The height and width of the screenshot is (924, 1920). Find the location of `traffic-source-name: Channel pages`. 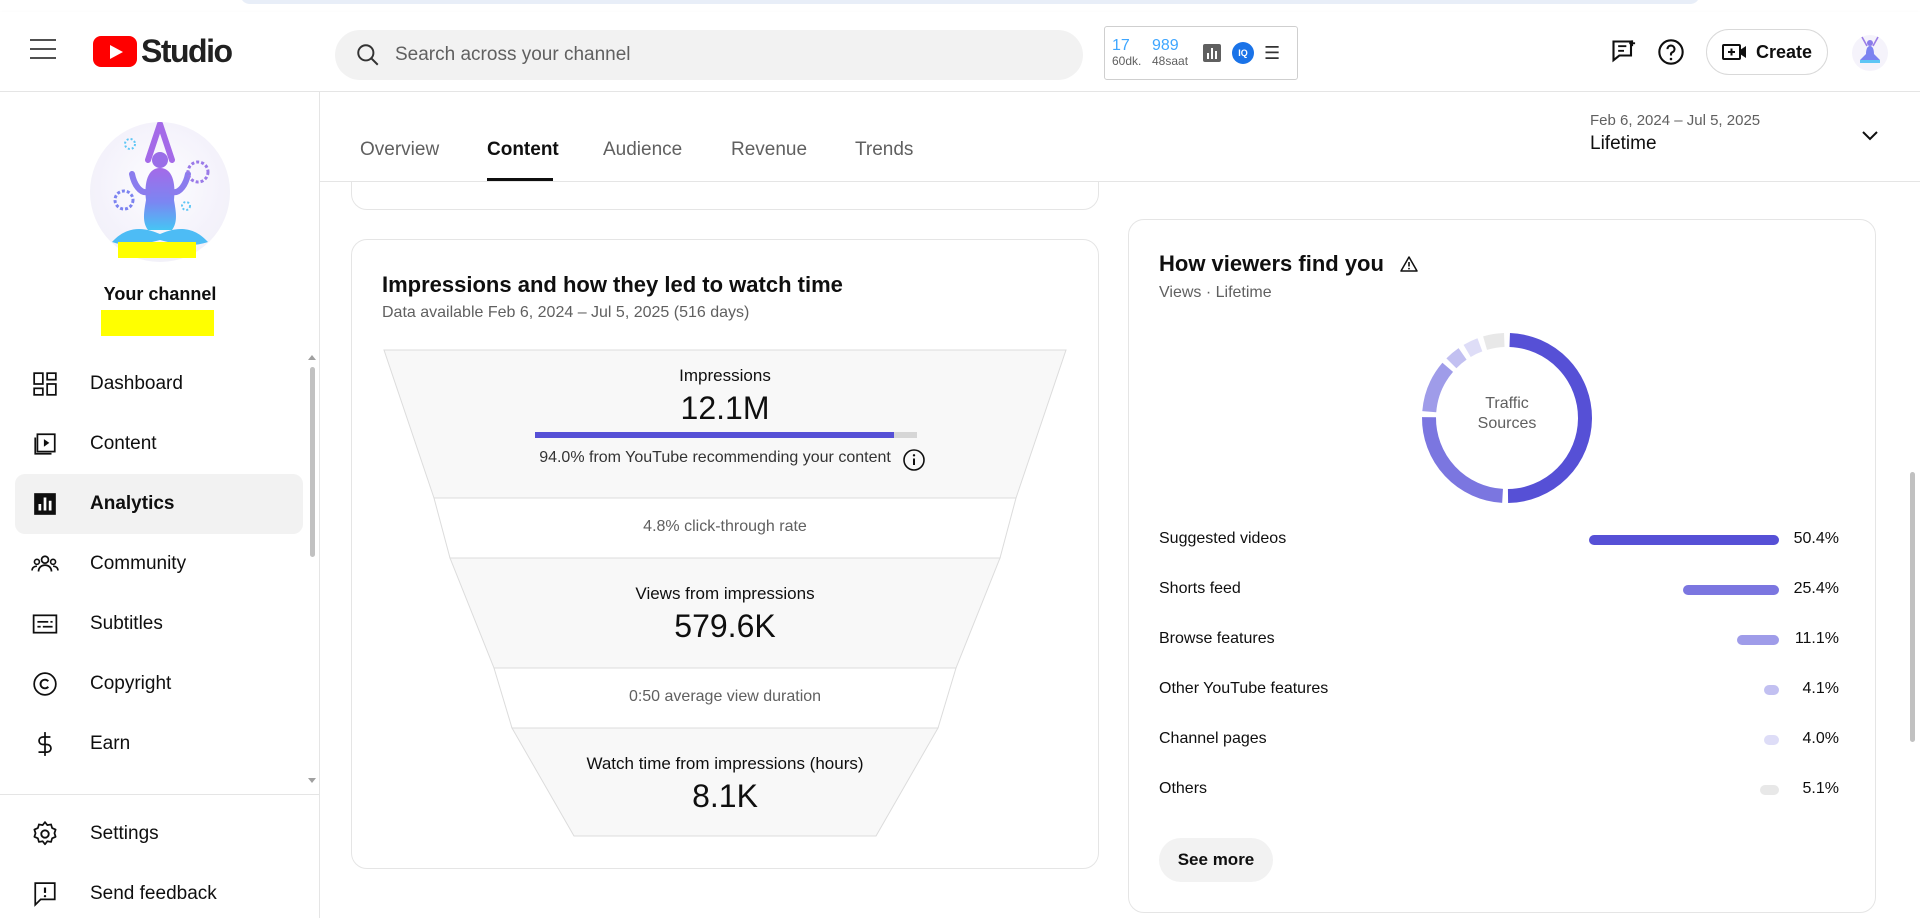

traffic-source-name: Channel pages is located at coordinates (1213, 738).